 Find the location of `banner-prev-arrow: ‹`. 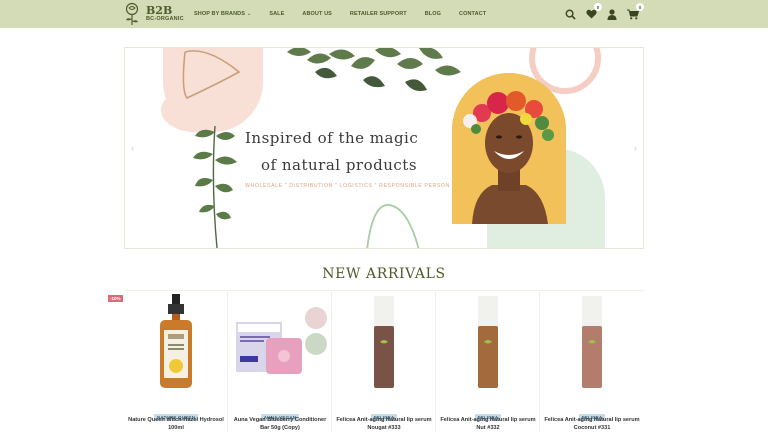

banner-prev-arrow: ‹ is located at coordinates (132, 148).